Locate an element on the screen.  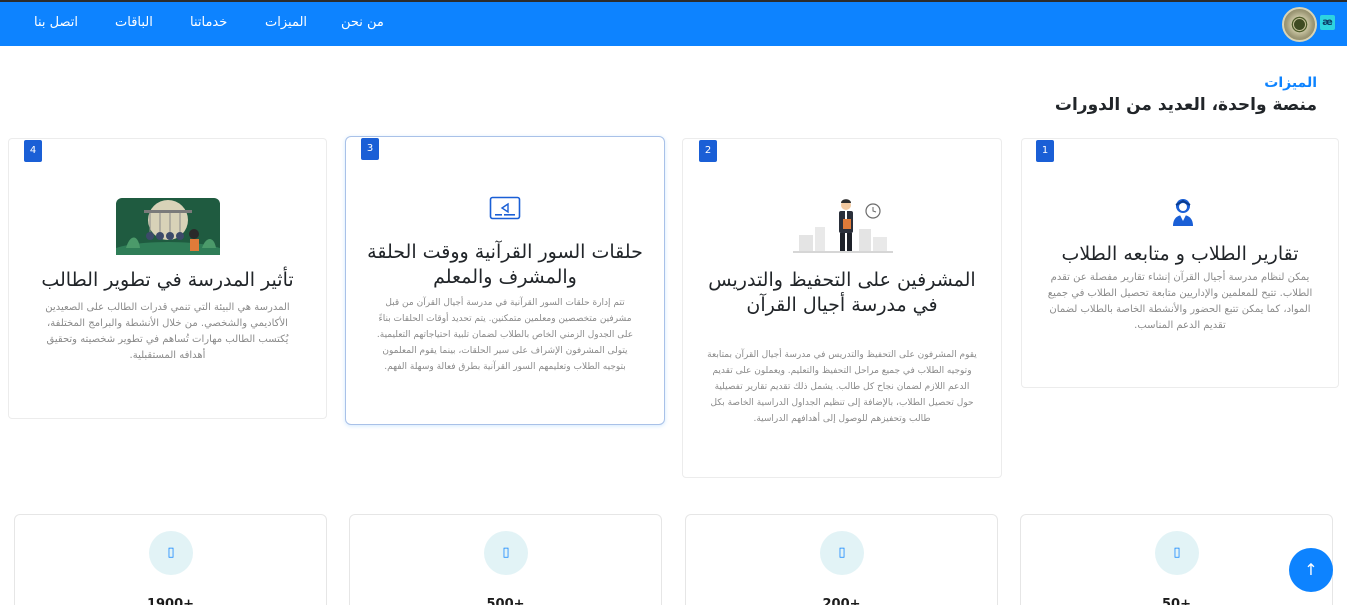
stat-card-2: ▯ 200+ is located at coordinates (841, 559).